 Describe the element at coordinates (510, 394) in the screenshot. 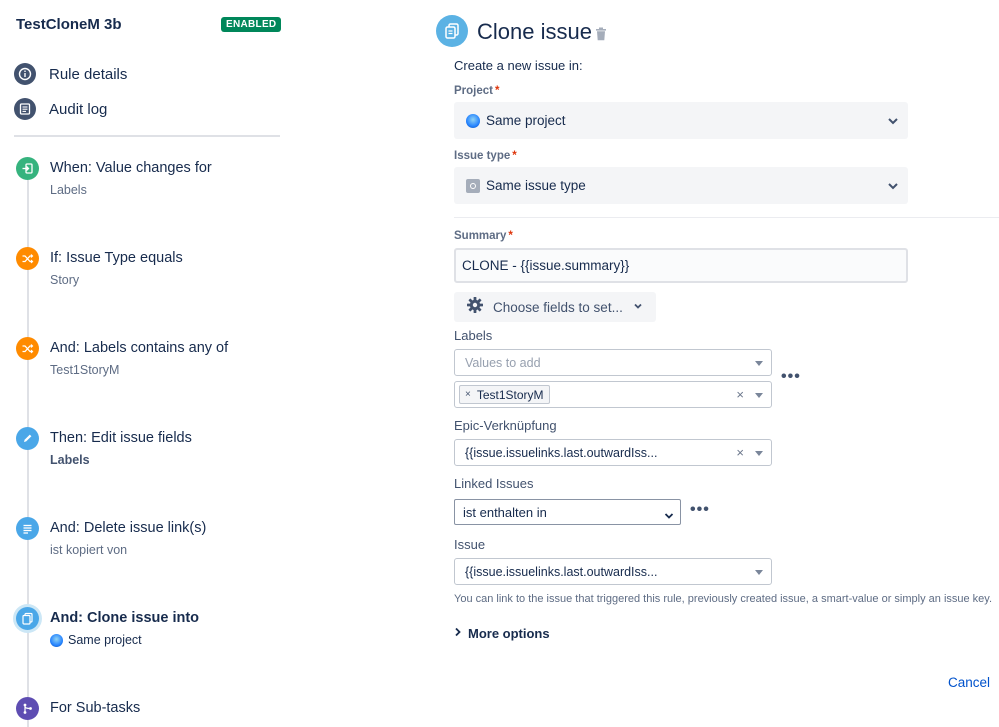

I see `label-tag-text: Test1StoryM` at that location.